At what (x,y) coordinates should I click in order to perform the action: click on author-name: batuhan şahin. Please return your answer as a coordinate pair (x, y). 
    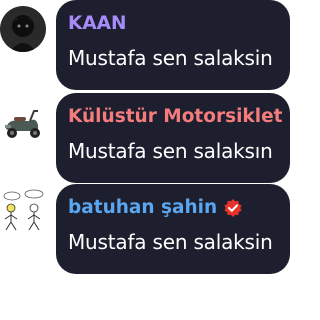
    Looking at the image, I should click on (173, 208).